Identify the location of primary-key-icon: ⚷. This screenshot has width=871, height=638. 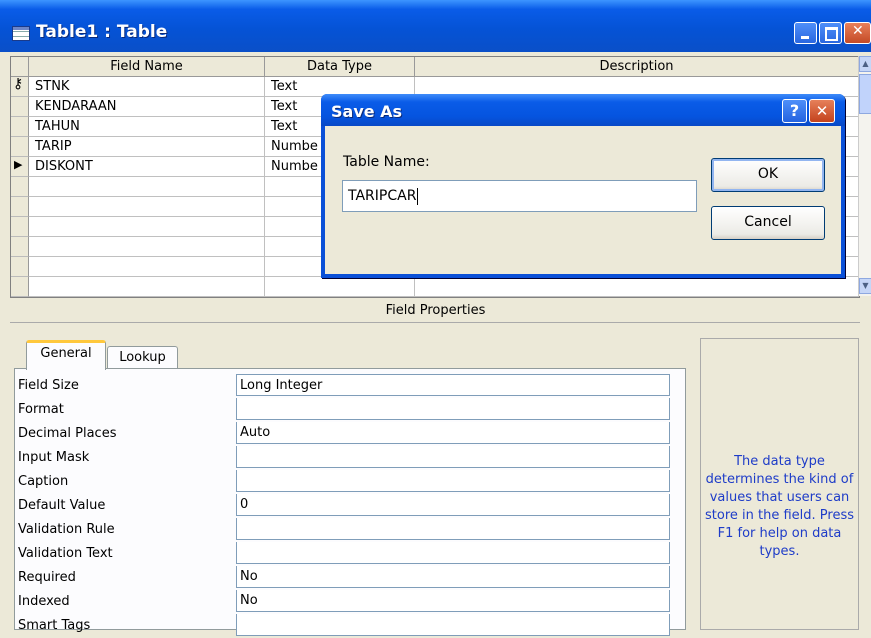
(18, 84).